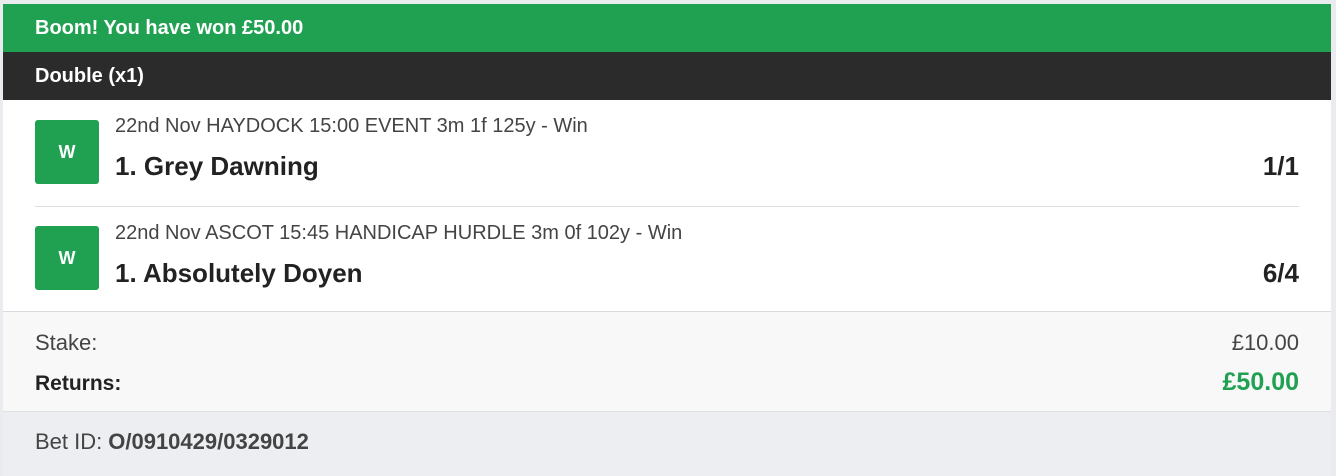  What do you see at coordinates (667, 343) in the screenshot?
I see `stake-row: Stake: £10.00` at bounding box center [667, 343].